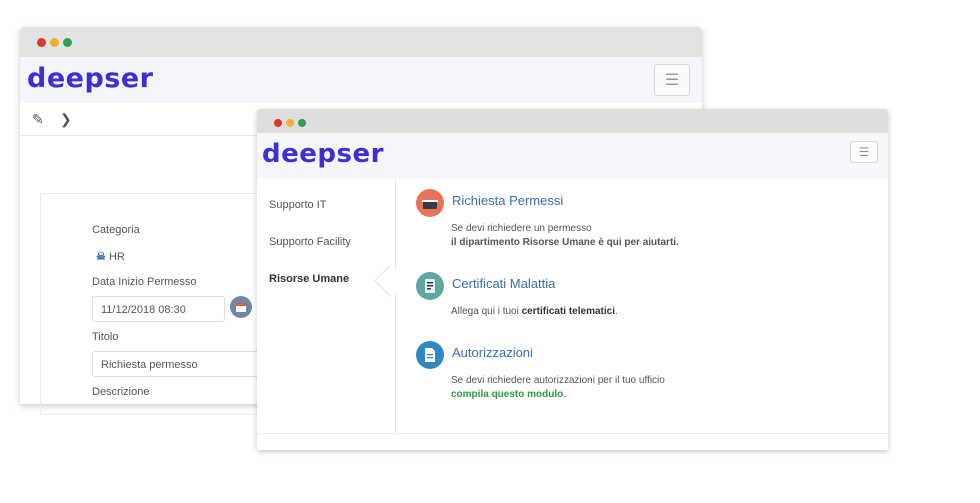 The height and width of the screenshot is (503, 980). I want to click on calendar-icon, so click(241, 307).